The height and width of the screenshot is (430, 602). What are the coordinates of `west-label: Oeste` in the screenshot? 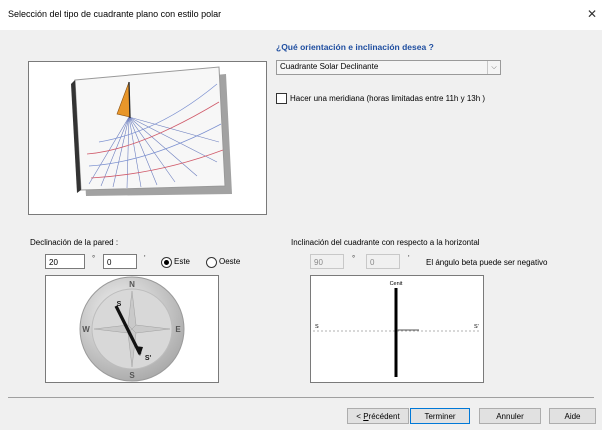 It's located at (230, 261).